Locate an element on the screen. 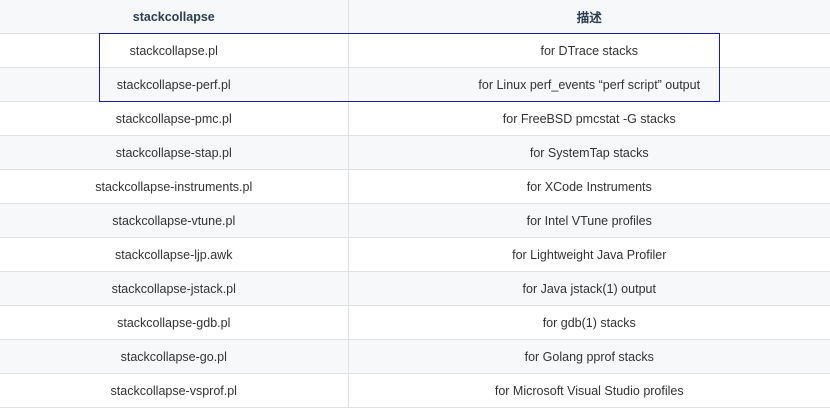  header-row: stackcollapse 描述 is located at coordinates (415, 17).